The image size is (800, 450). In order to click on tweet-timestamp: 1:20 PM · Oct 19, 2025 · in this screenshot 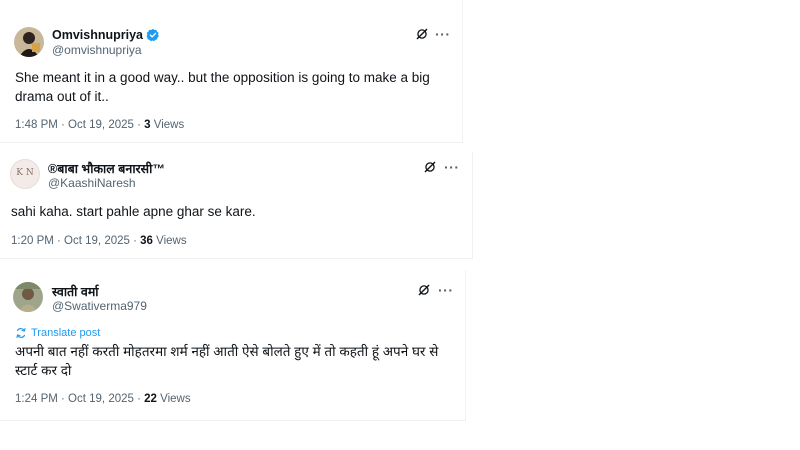, I will do `click(75, 241)`.